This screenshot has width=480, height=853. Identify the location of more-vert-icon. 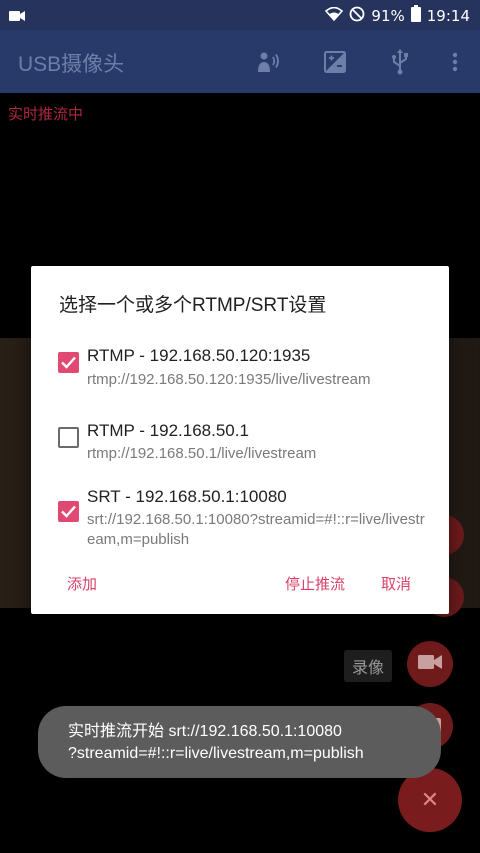
(455, 62).